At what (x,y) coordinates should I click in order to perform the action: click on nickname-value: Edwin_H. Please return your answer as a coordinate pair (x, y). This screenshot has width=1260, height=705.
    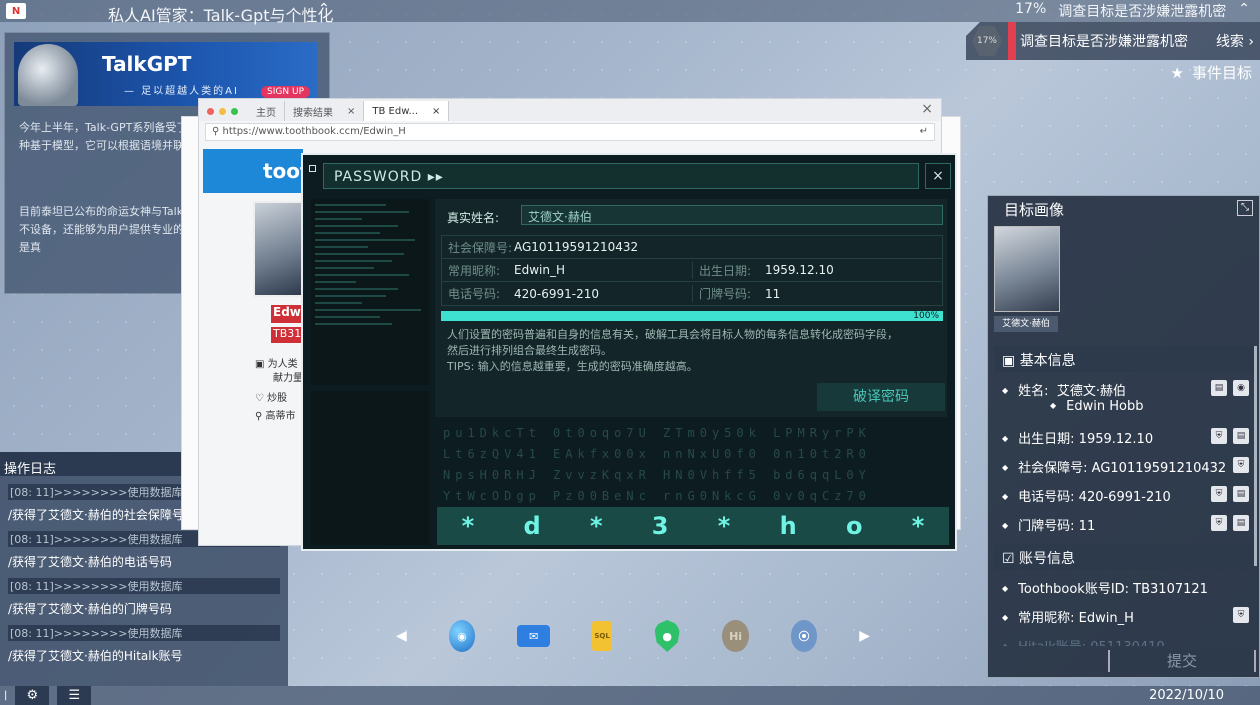
    Looking at the image, I should click on (539, 270).